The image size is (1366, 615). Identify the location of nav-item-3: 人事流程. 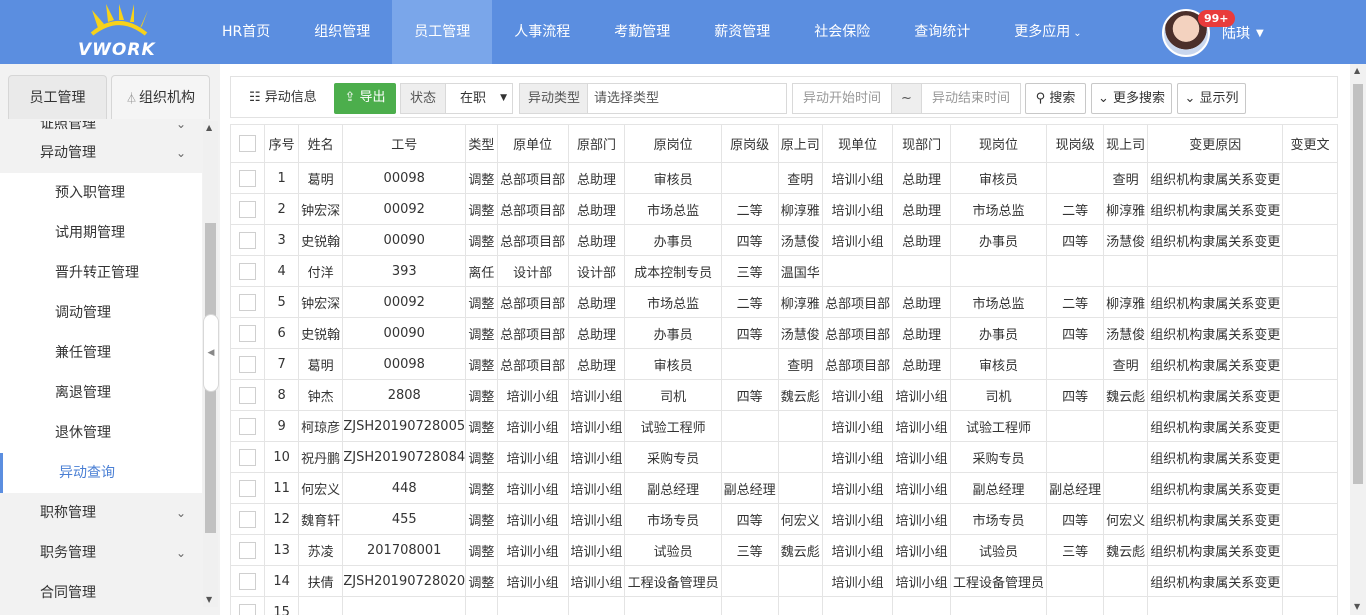
(542, 32).